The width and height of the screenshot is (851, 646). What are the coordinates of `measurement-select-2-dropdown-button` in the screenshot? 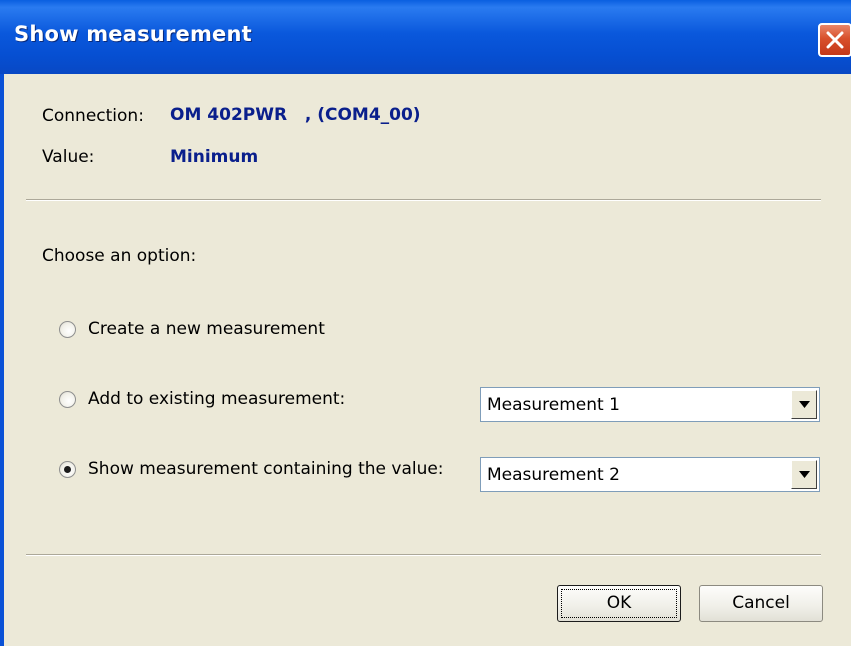 It's located at (804, 474).